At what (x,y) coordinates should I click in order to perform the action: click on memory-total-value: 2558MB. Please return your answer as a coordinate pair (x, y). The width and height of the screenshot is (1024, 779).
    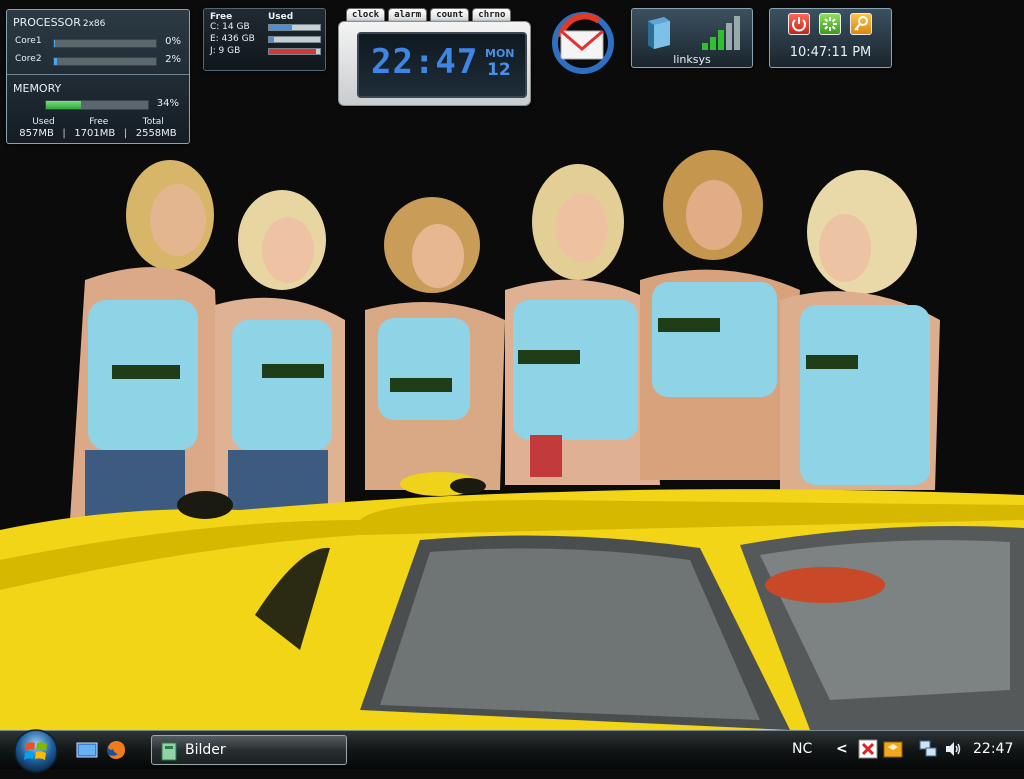
    Looking at the image, I should click on (156, 133).